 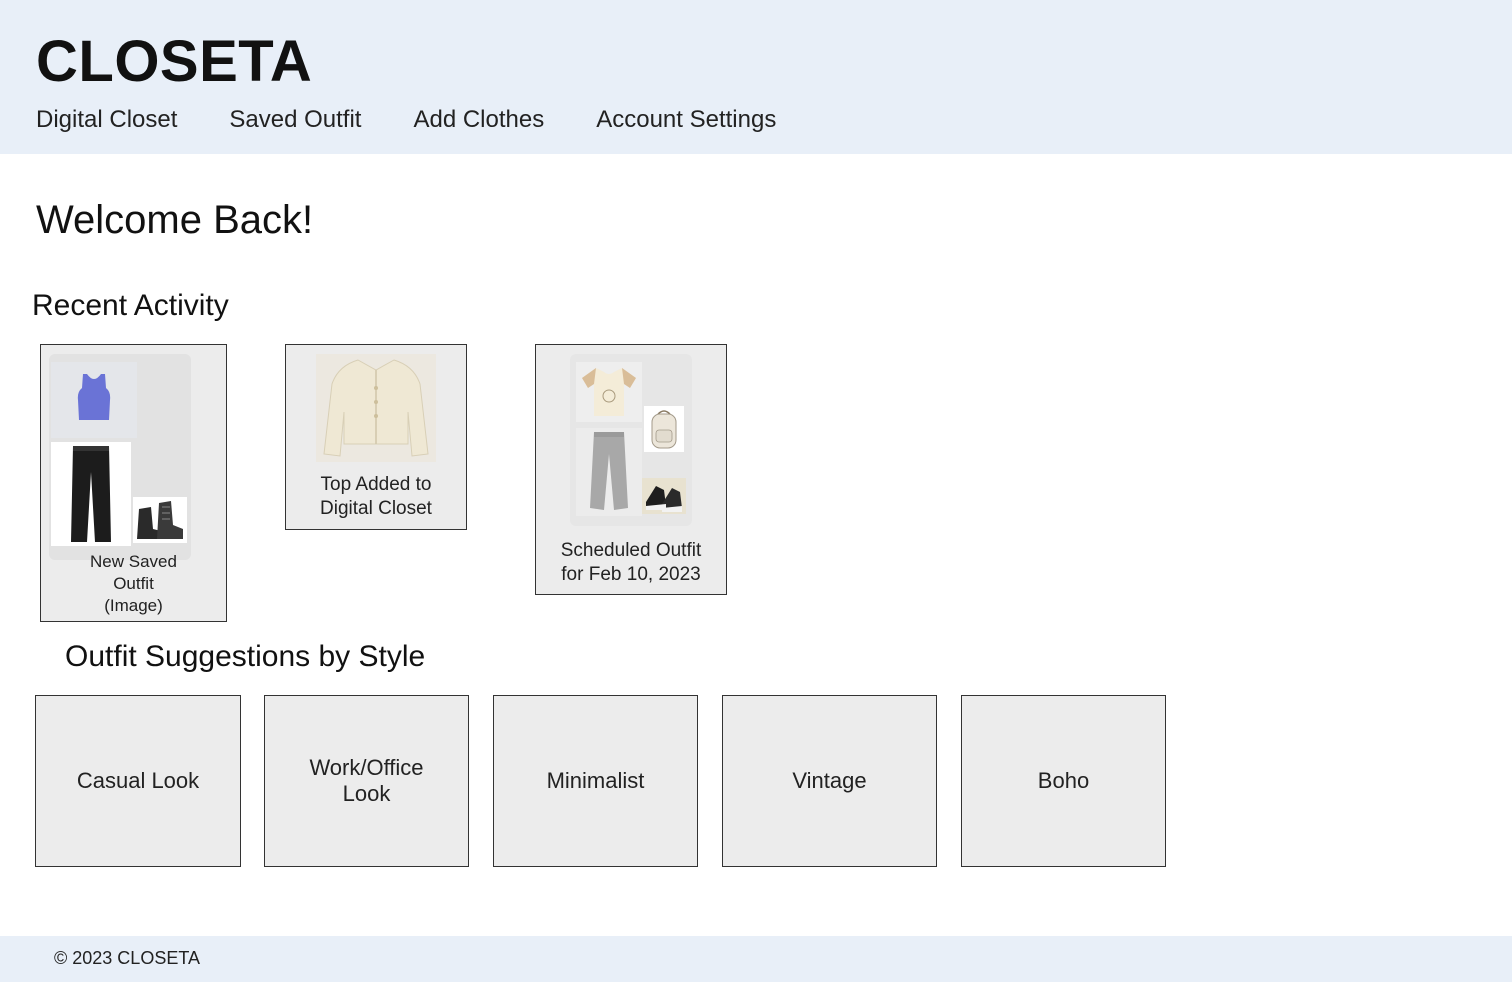 I want to click on recent-card-caption: New Saved Outfit (Image), so click(x=133, y=583).